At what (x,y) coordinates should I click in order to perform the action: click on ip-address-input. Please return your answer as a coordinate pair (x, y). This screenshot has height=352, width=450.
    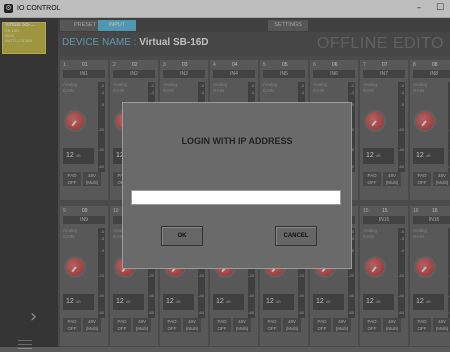
    Looking at the image, I should click on (236, 197).